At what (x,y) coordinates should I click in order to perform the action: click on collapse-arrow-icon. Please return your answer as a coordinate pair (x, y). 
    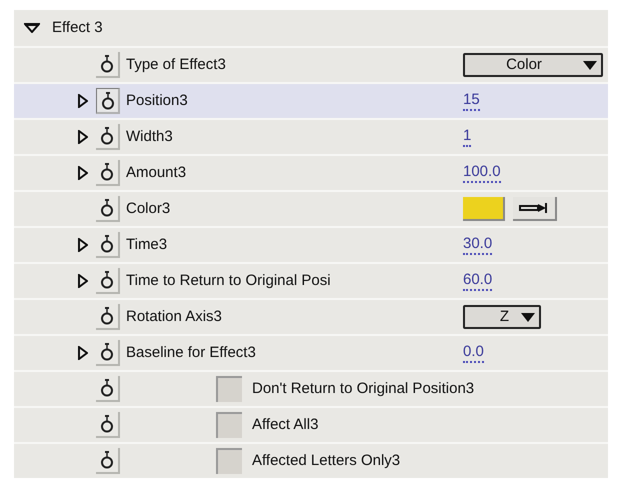
    Looking at the image, I should click on (32, 28).